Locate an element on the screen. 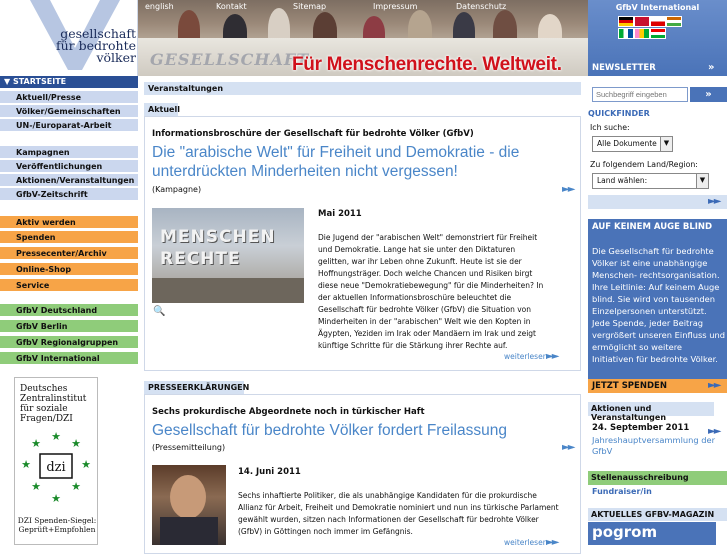 The height and width of the screenshot is (554, 727). flag-bosnia-icon is located at coordinates (626, 33).